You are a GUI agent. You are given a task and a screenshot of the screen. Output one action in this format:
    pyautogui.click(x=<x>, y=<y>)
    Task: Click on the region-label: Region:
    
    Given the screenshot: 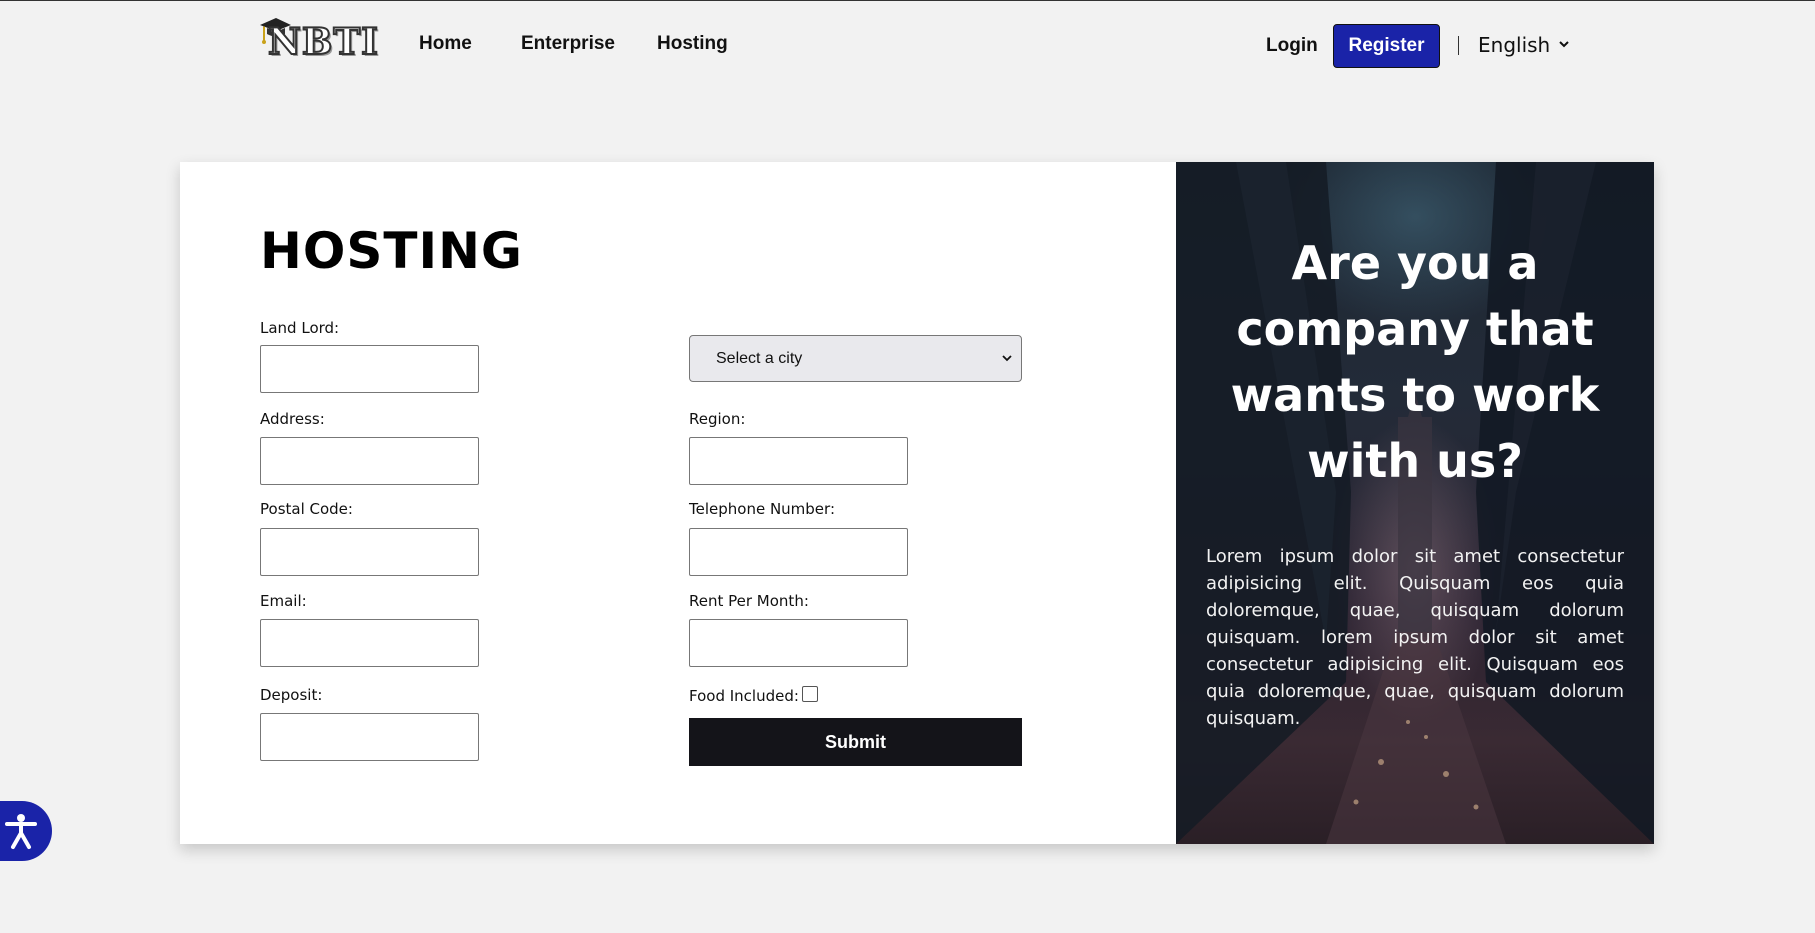 What is the action you would take?
    pyautogui.click(x=717, y=419)
    